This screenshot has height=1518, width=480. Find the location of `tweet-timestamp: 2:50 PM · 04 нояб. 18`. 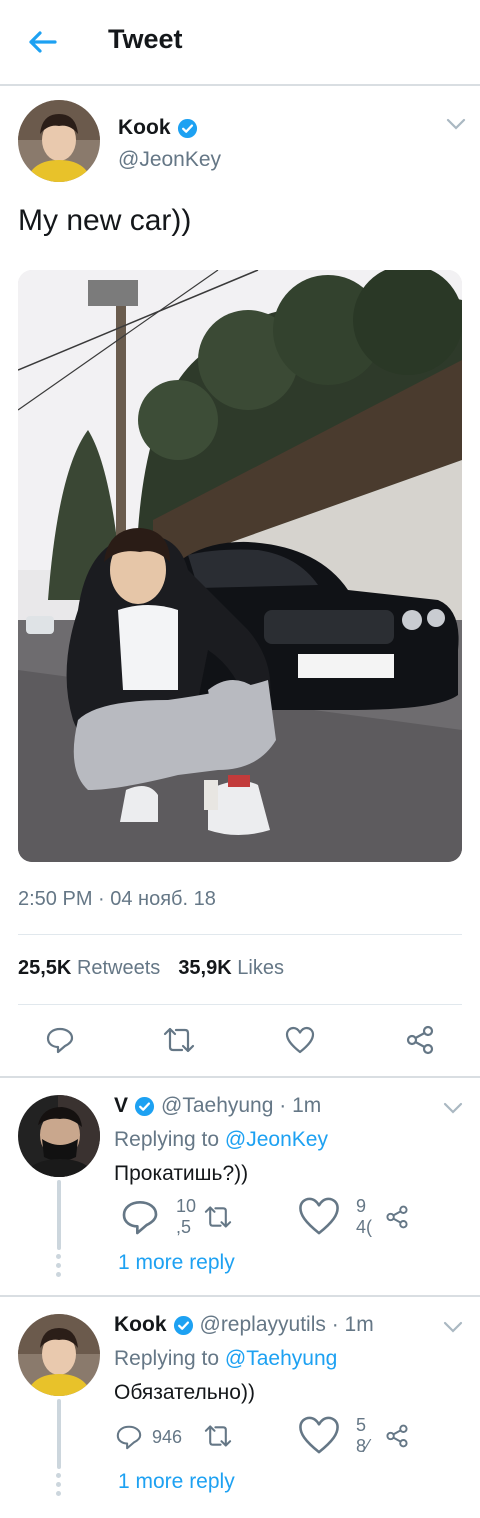

tweet-timestamp: 2:50 PM · 04 нояб. 18 is located at coordinates (117, 899).